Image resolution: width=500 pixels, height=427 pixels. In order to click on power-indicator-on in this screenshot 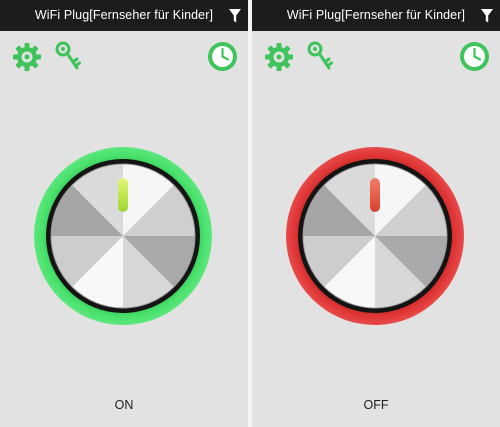, I will do `click(123, 195)`.